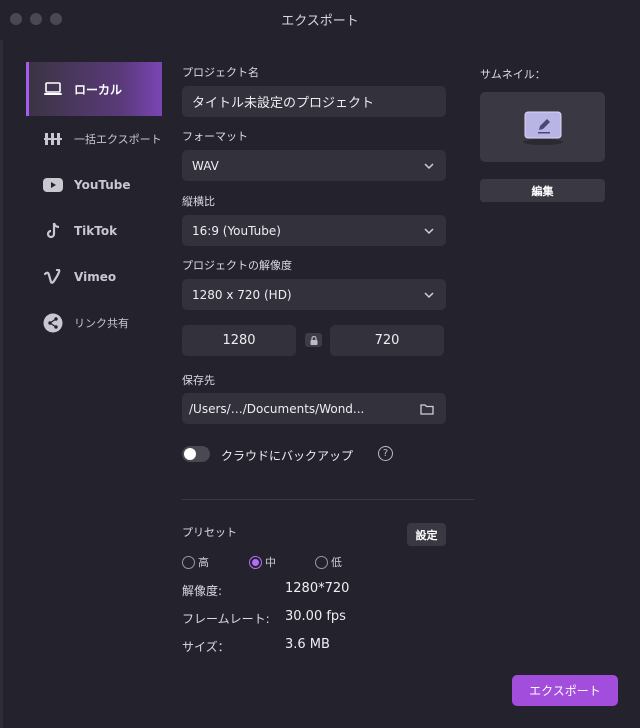  Describe the element at coordinates (53, 139) in the screenshot. I see `batch-icon` at that location.